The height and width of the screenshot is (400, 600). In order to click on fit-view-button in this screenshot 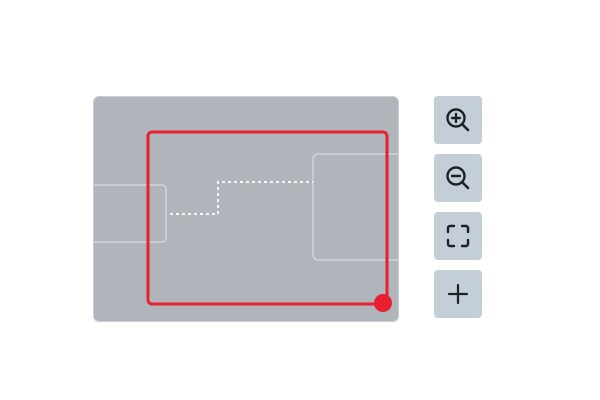, I will do `click(458, 236)`.